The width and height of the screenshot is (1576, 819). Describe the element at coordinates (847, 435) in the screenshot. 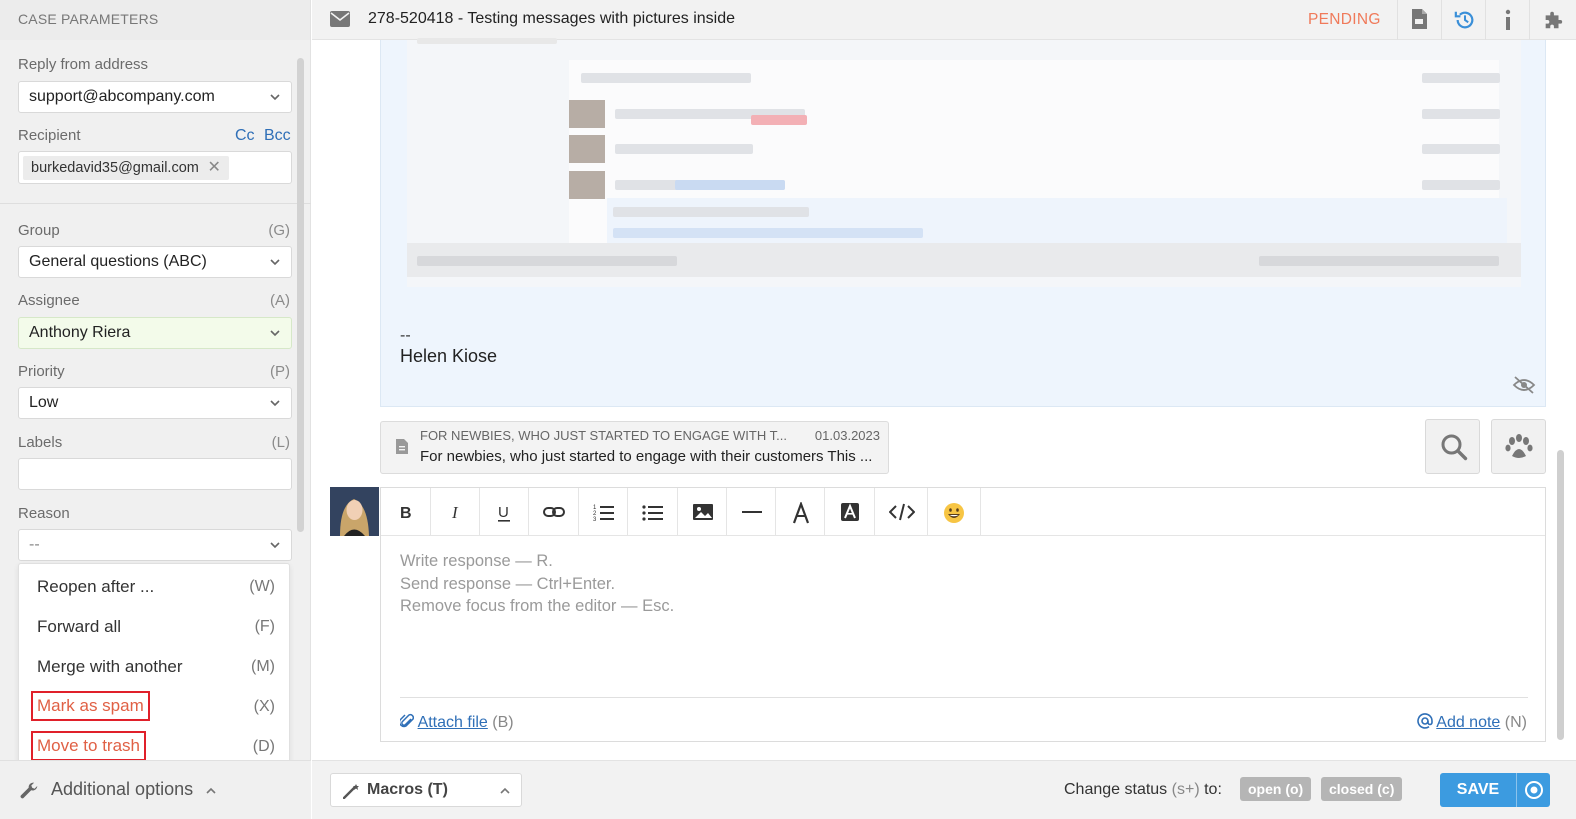

I see `template-date: 01.03.2023` at that location.